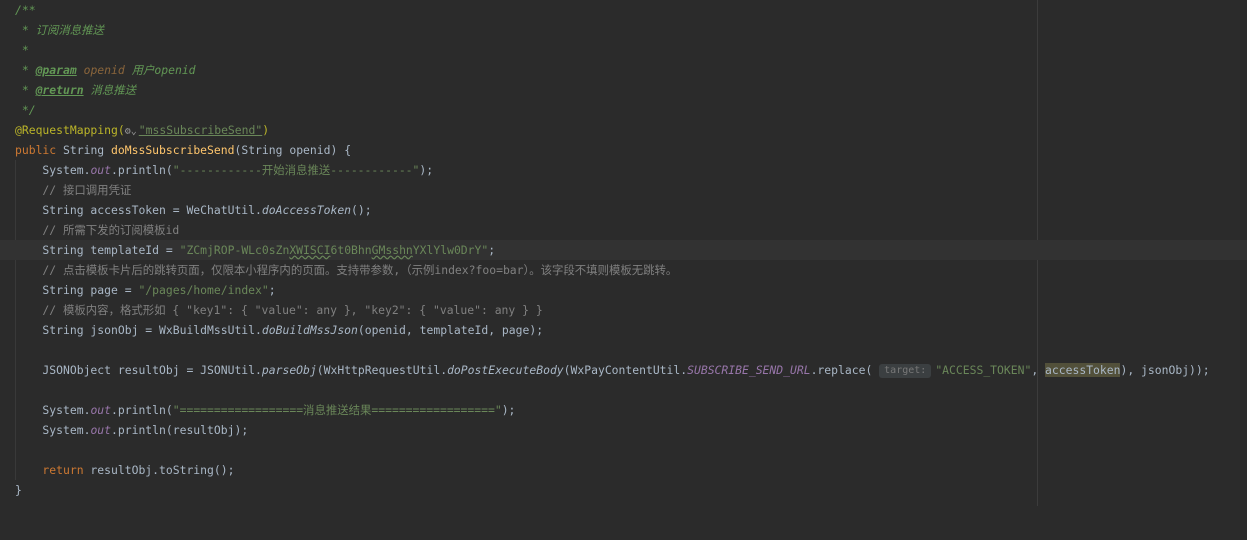 The image size is (1247, 540). Describe the element at coordinates (749, 370) in the screenshot. I see `static-field: SUBSCRIBE_SEND_URL` at that location.